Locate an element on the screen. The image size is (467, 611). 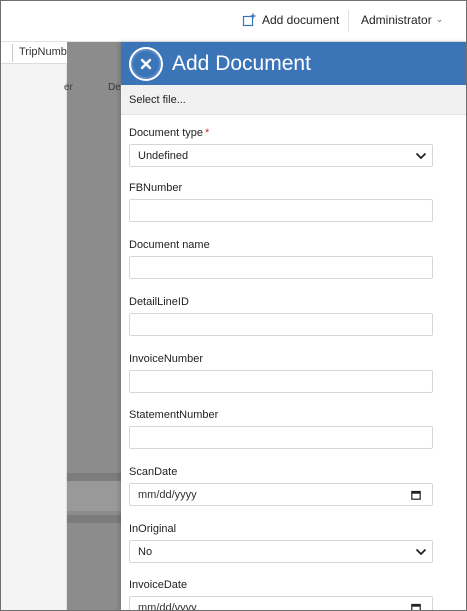
field-detail-line-id: DetailLineID is located at coordinates (281, 316).